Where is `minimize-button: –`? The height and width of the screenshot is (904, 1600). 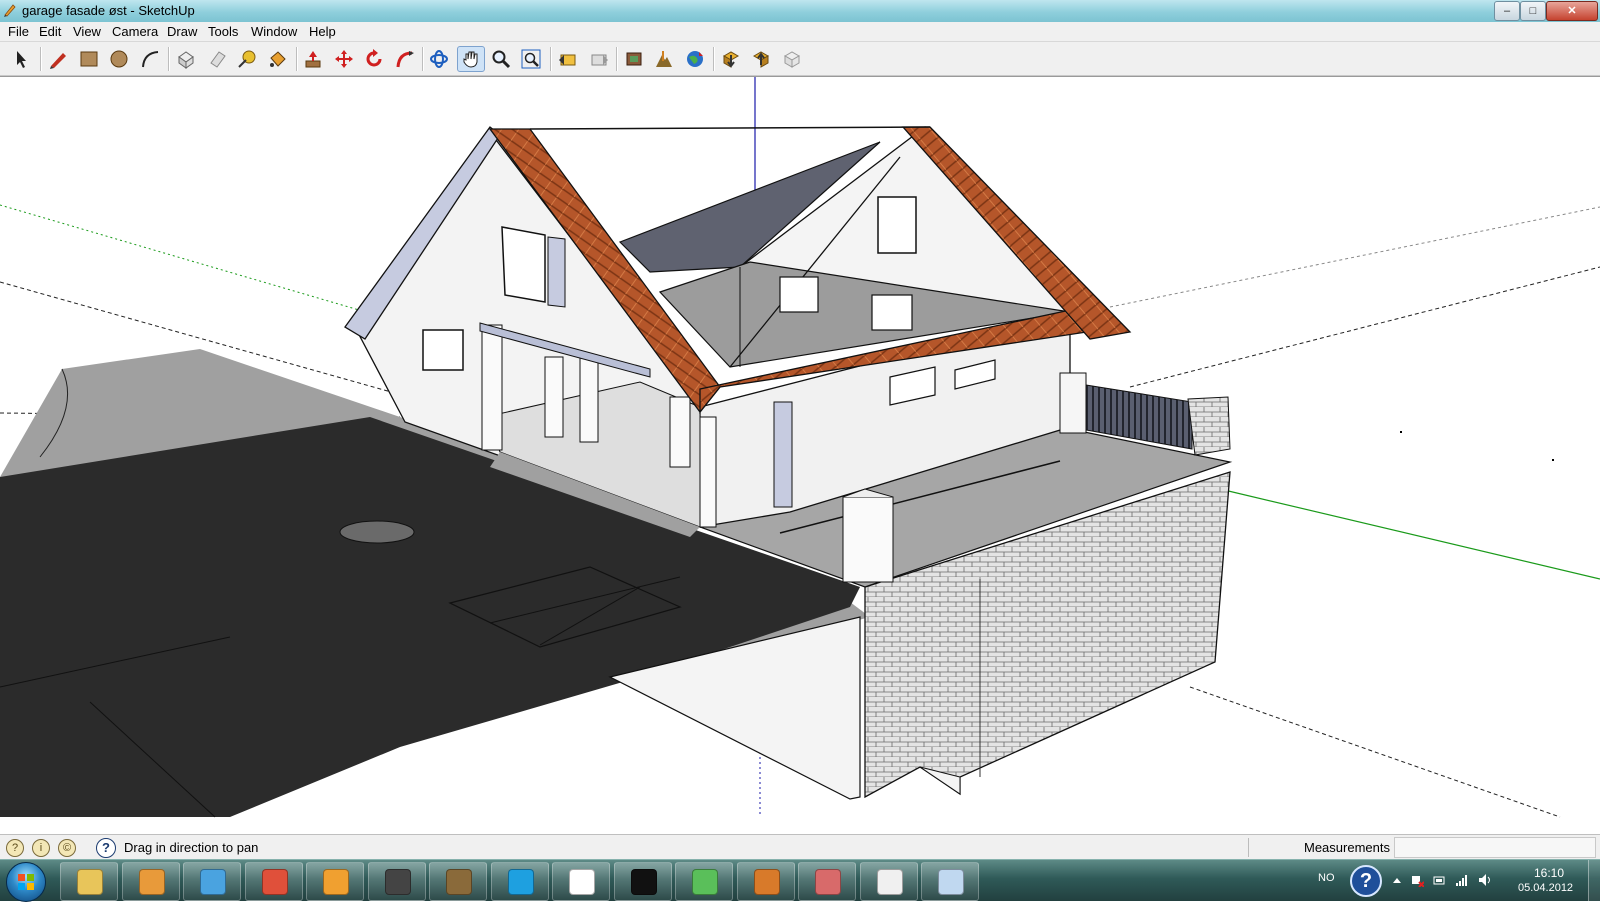 minimize-button: – is located at coordinates (1507, 11).